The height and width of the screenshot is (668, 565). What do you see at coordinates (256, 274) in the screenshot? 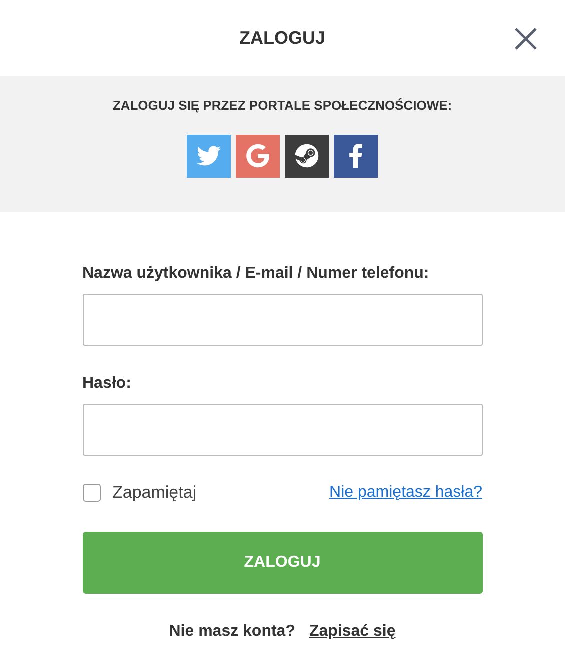
I see `username-label: Nazwa użytkownika / E-mail / Numer telefonu:` at bounding box center [256, 274].